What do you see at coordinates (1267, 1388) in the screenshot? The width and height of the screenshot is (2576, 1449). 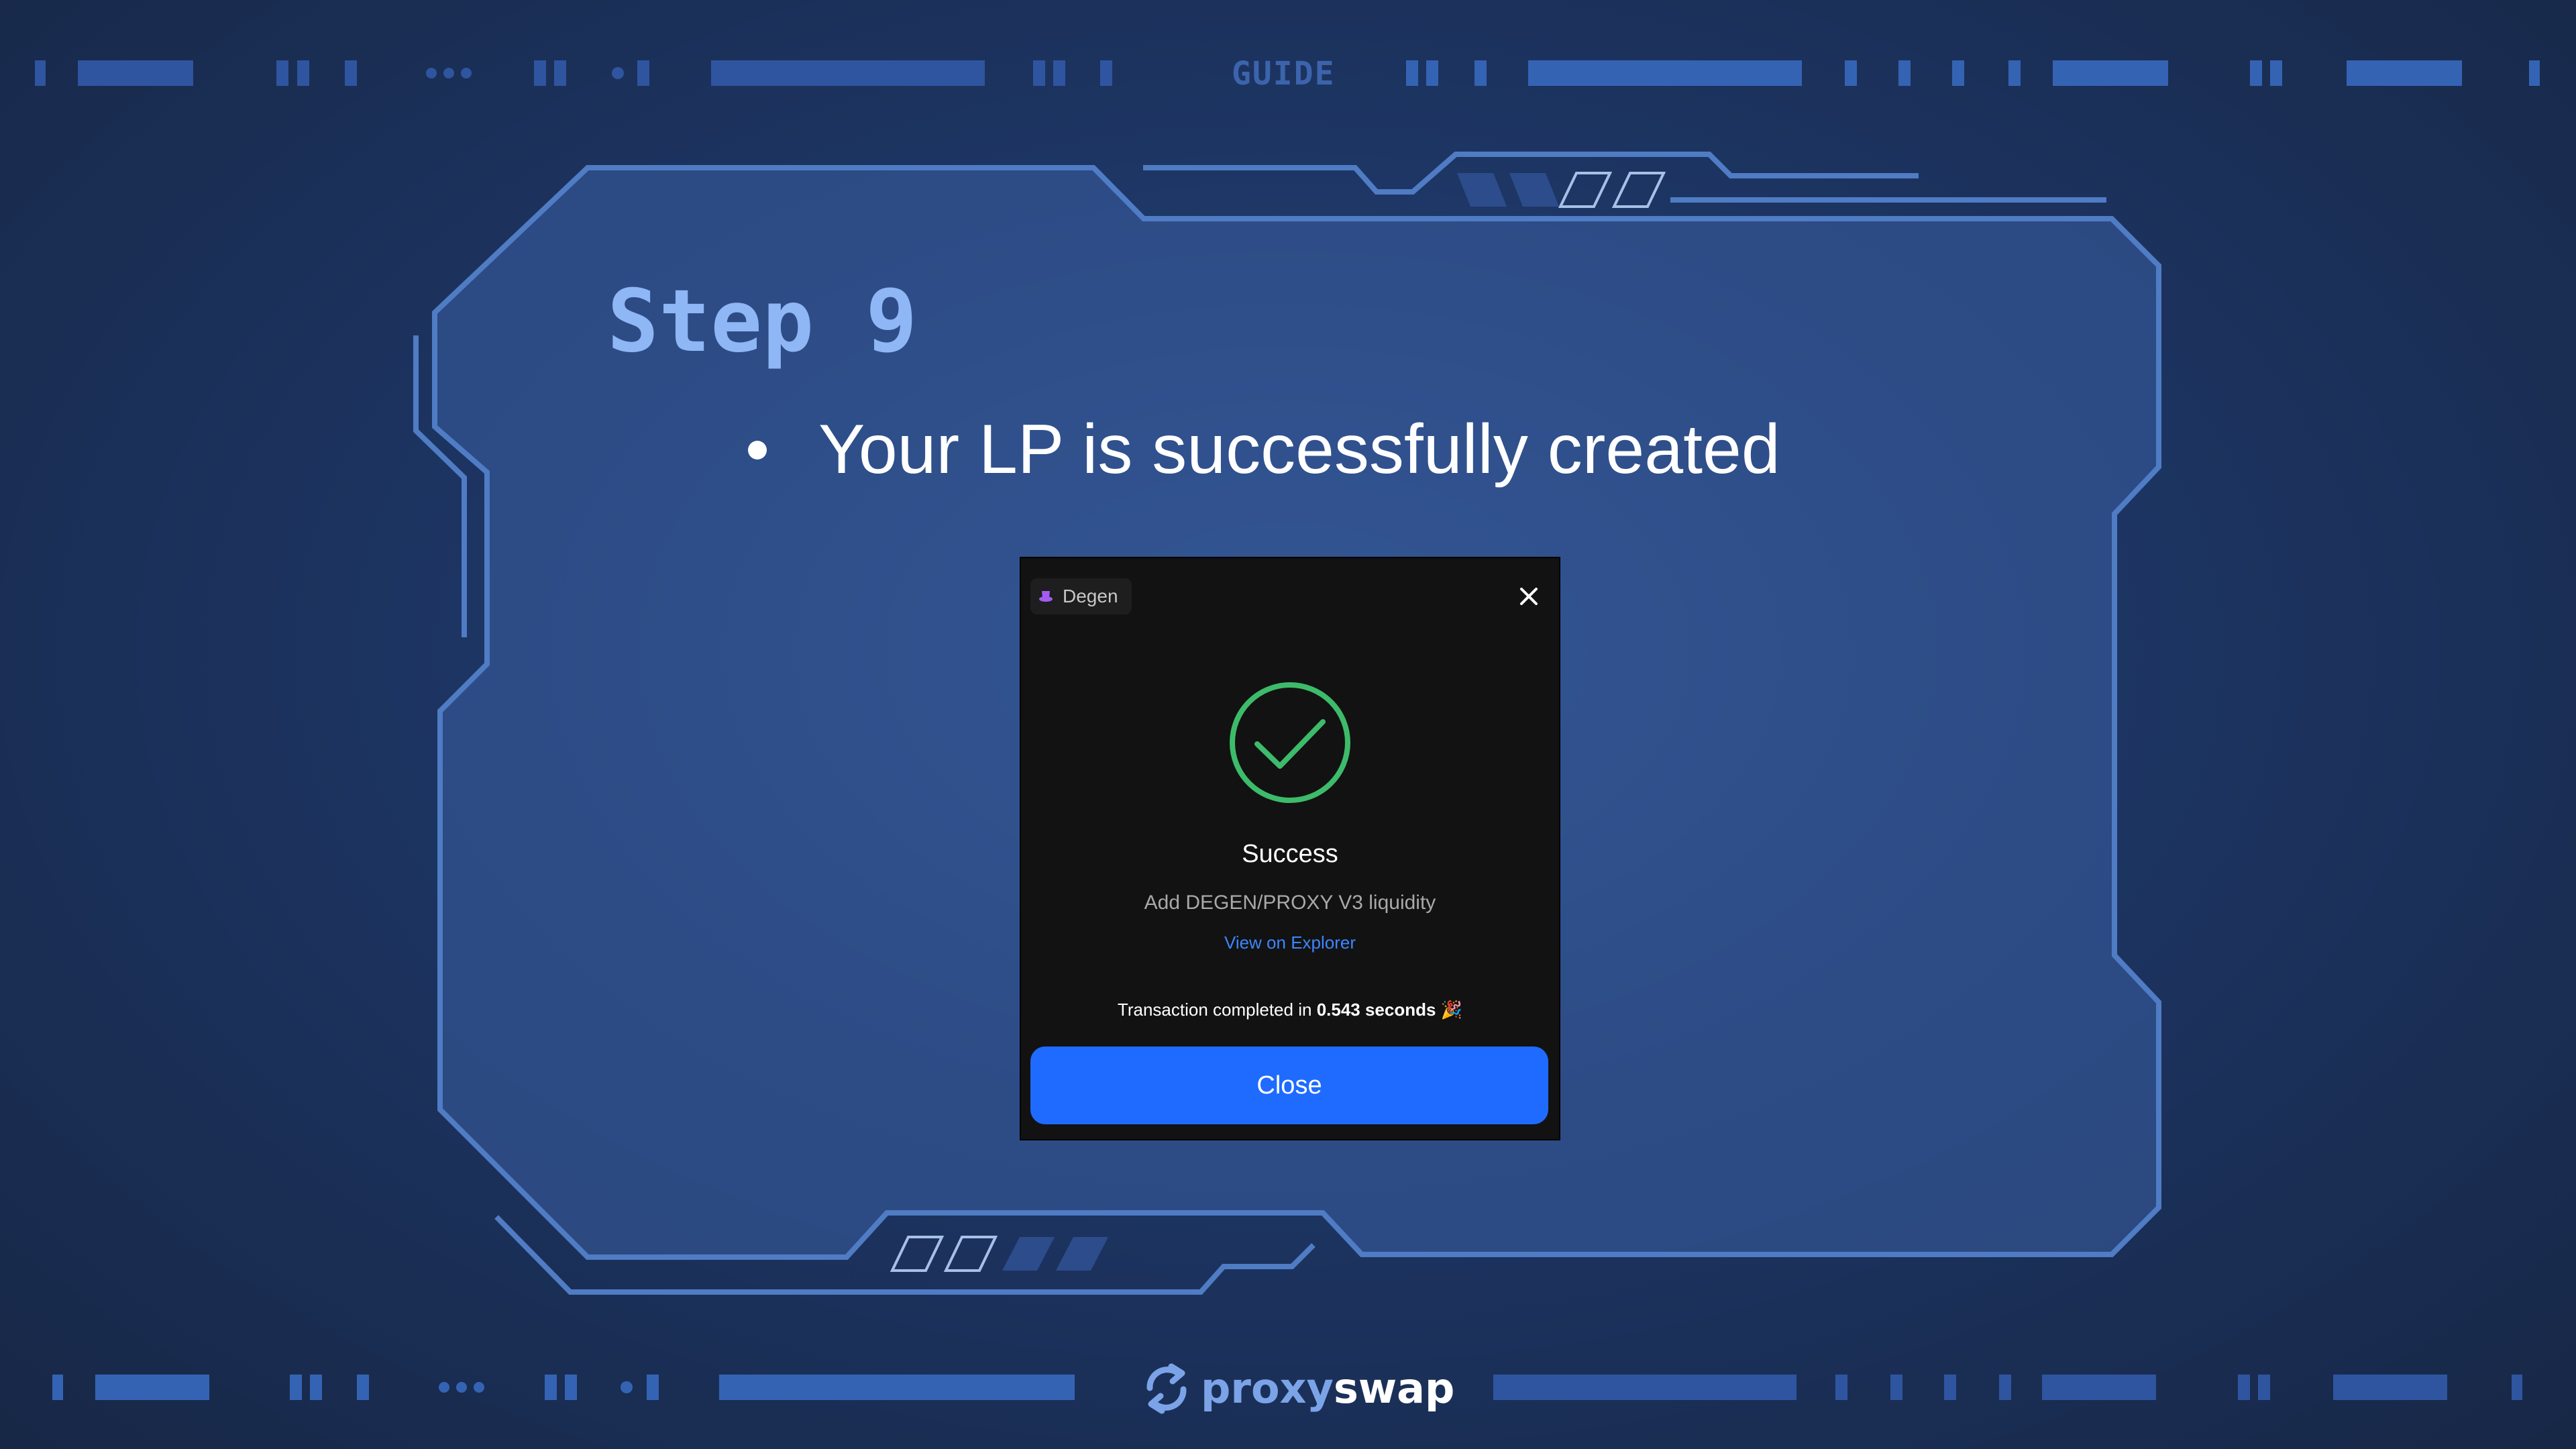 I see `brand-part1: proxy` at bounding box center [1267, 1388].